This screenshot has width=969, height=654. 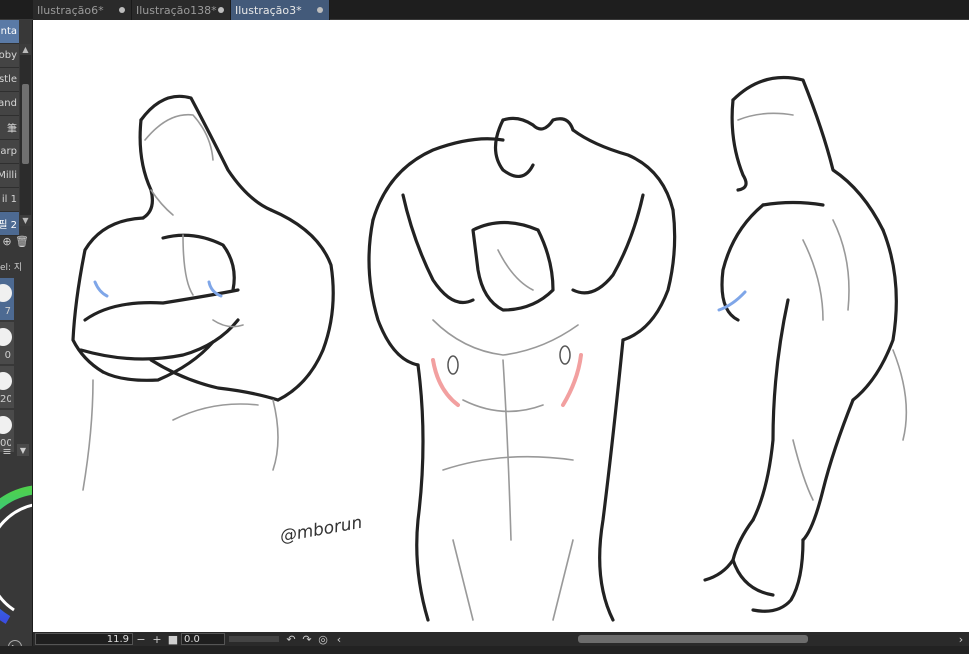 I want to click on brush-item-tinta: Tinta, so click(x=9, y=32).